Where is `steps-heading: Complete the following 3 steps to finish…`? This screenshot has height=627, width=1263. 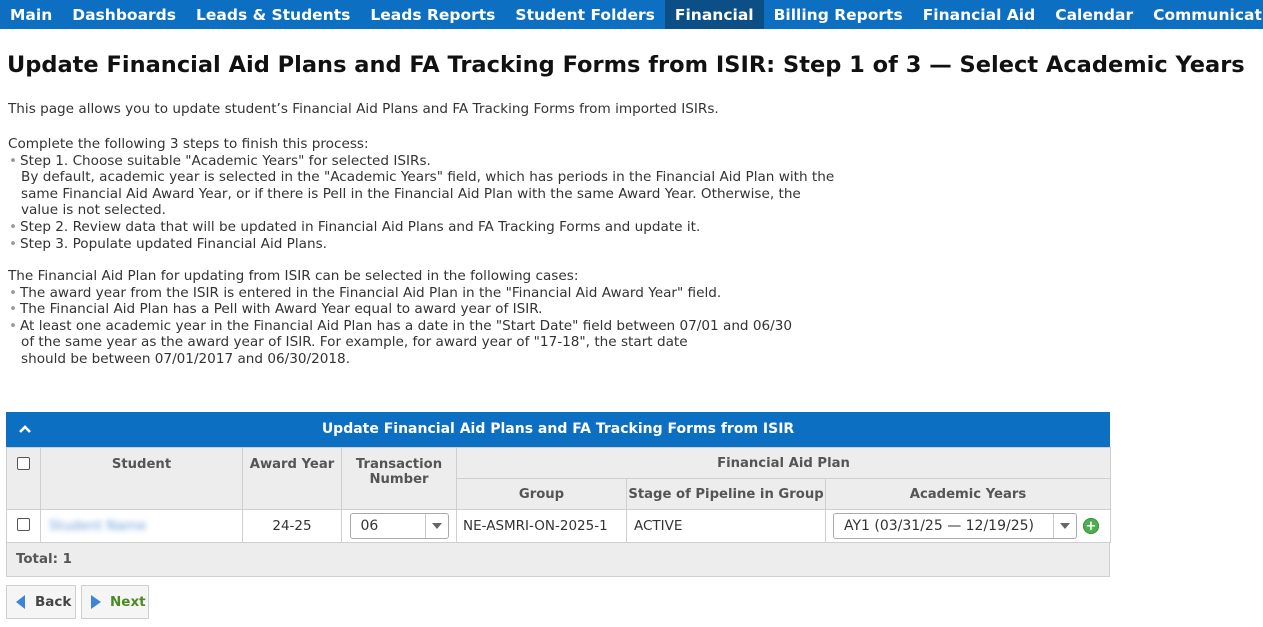
steps-heading: Complete the following 3 steps to finish… is located at coordinates (188, 144).